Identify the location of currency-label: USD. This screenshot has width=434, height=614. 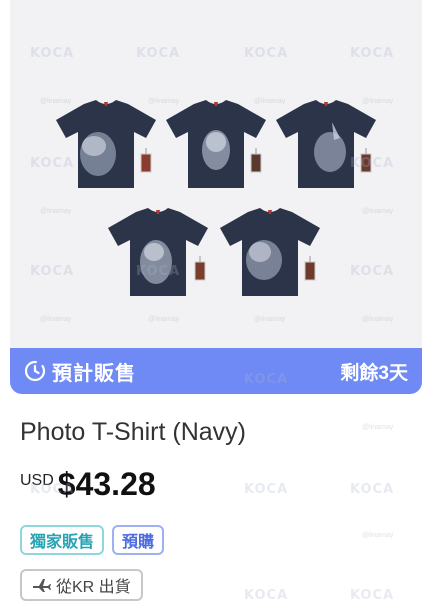
(37, 480).